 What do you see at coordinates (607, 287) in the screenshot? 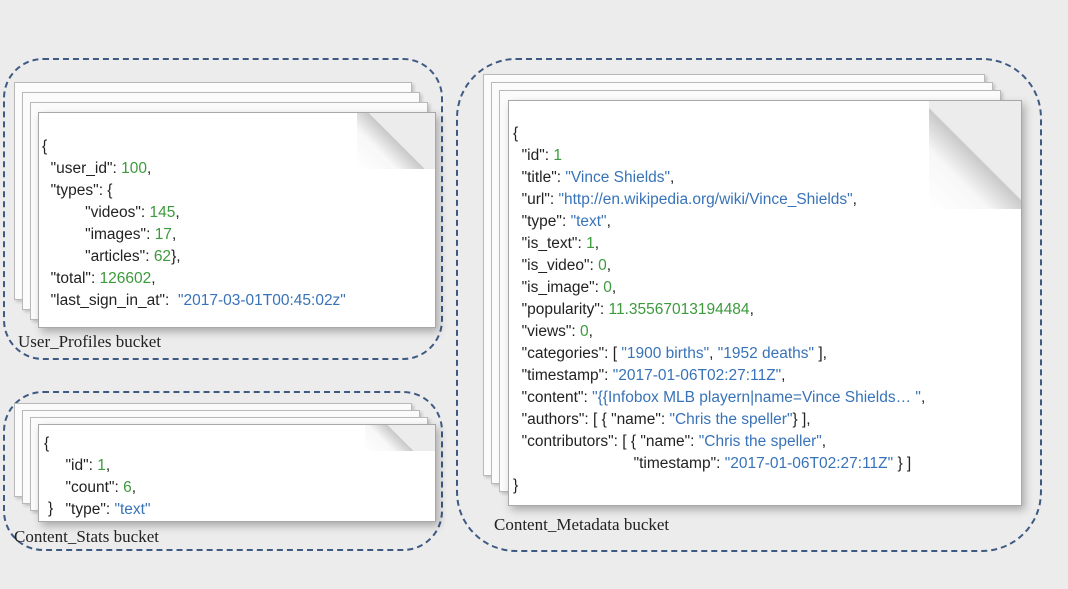
I see `is-image-value: 0` at bounding box center [607, 287].